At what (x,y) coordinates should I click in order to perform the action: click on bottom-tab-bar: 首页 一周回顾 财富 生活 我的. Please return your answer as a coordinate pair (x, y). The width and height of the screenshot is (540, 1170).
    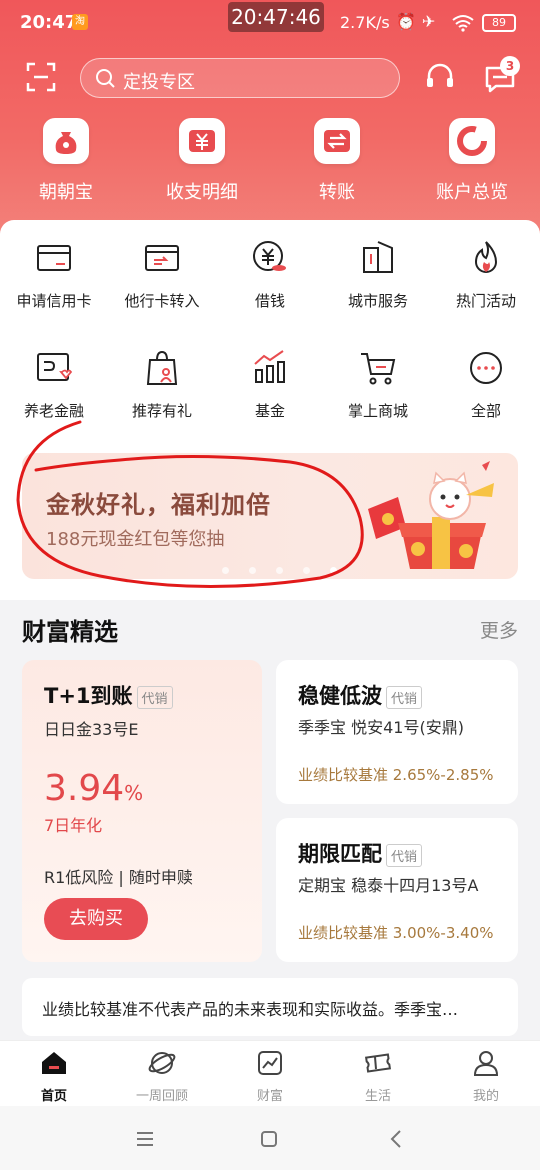
    Looking at the image, I should click on (270, 1073).